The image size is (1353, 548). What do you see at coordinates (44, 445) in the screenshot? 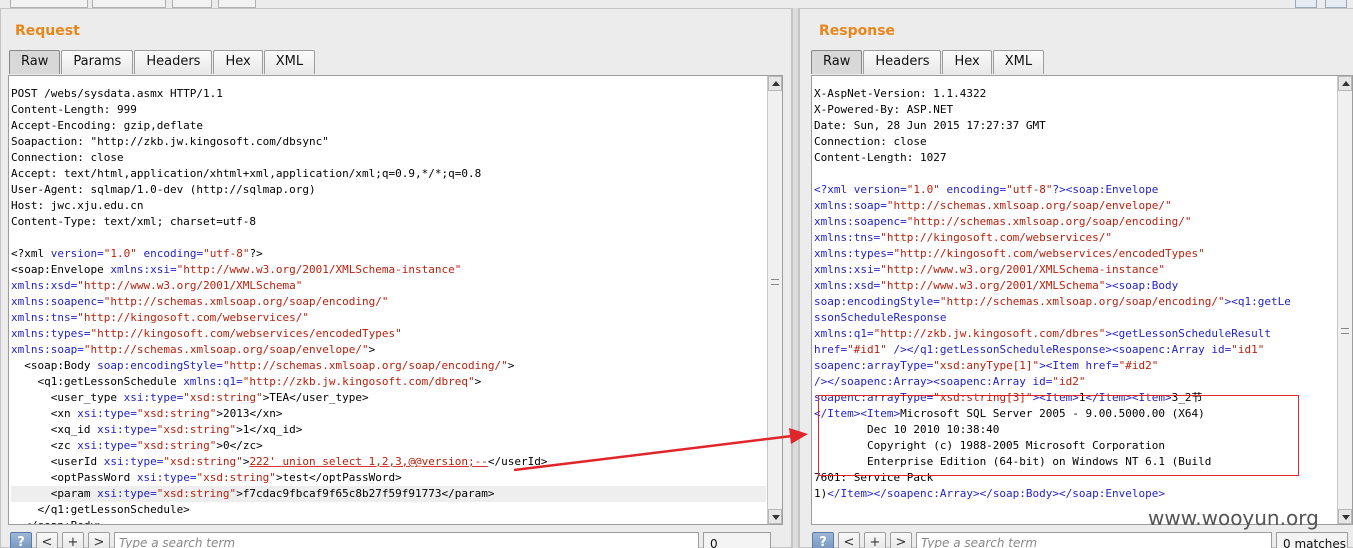
I see `request-code-token: <zc` at bounding box center [44, 445].